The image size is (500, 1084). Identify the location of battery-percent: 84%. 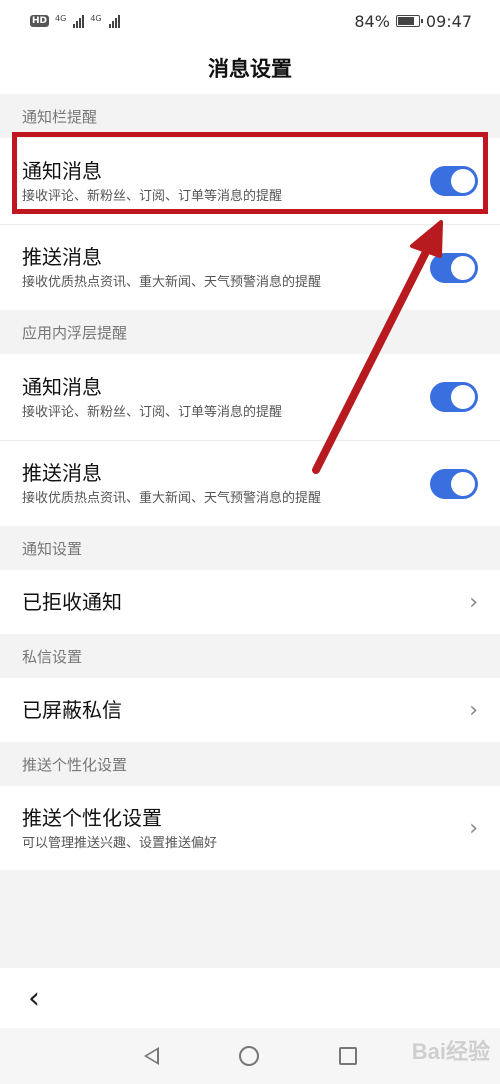
(372, 21).